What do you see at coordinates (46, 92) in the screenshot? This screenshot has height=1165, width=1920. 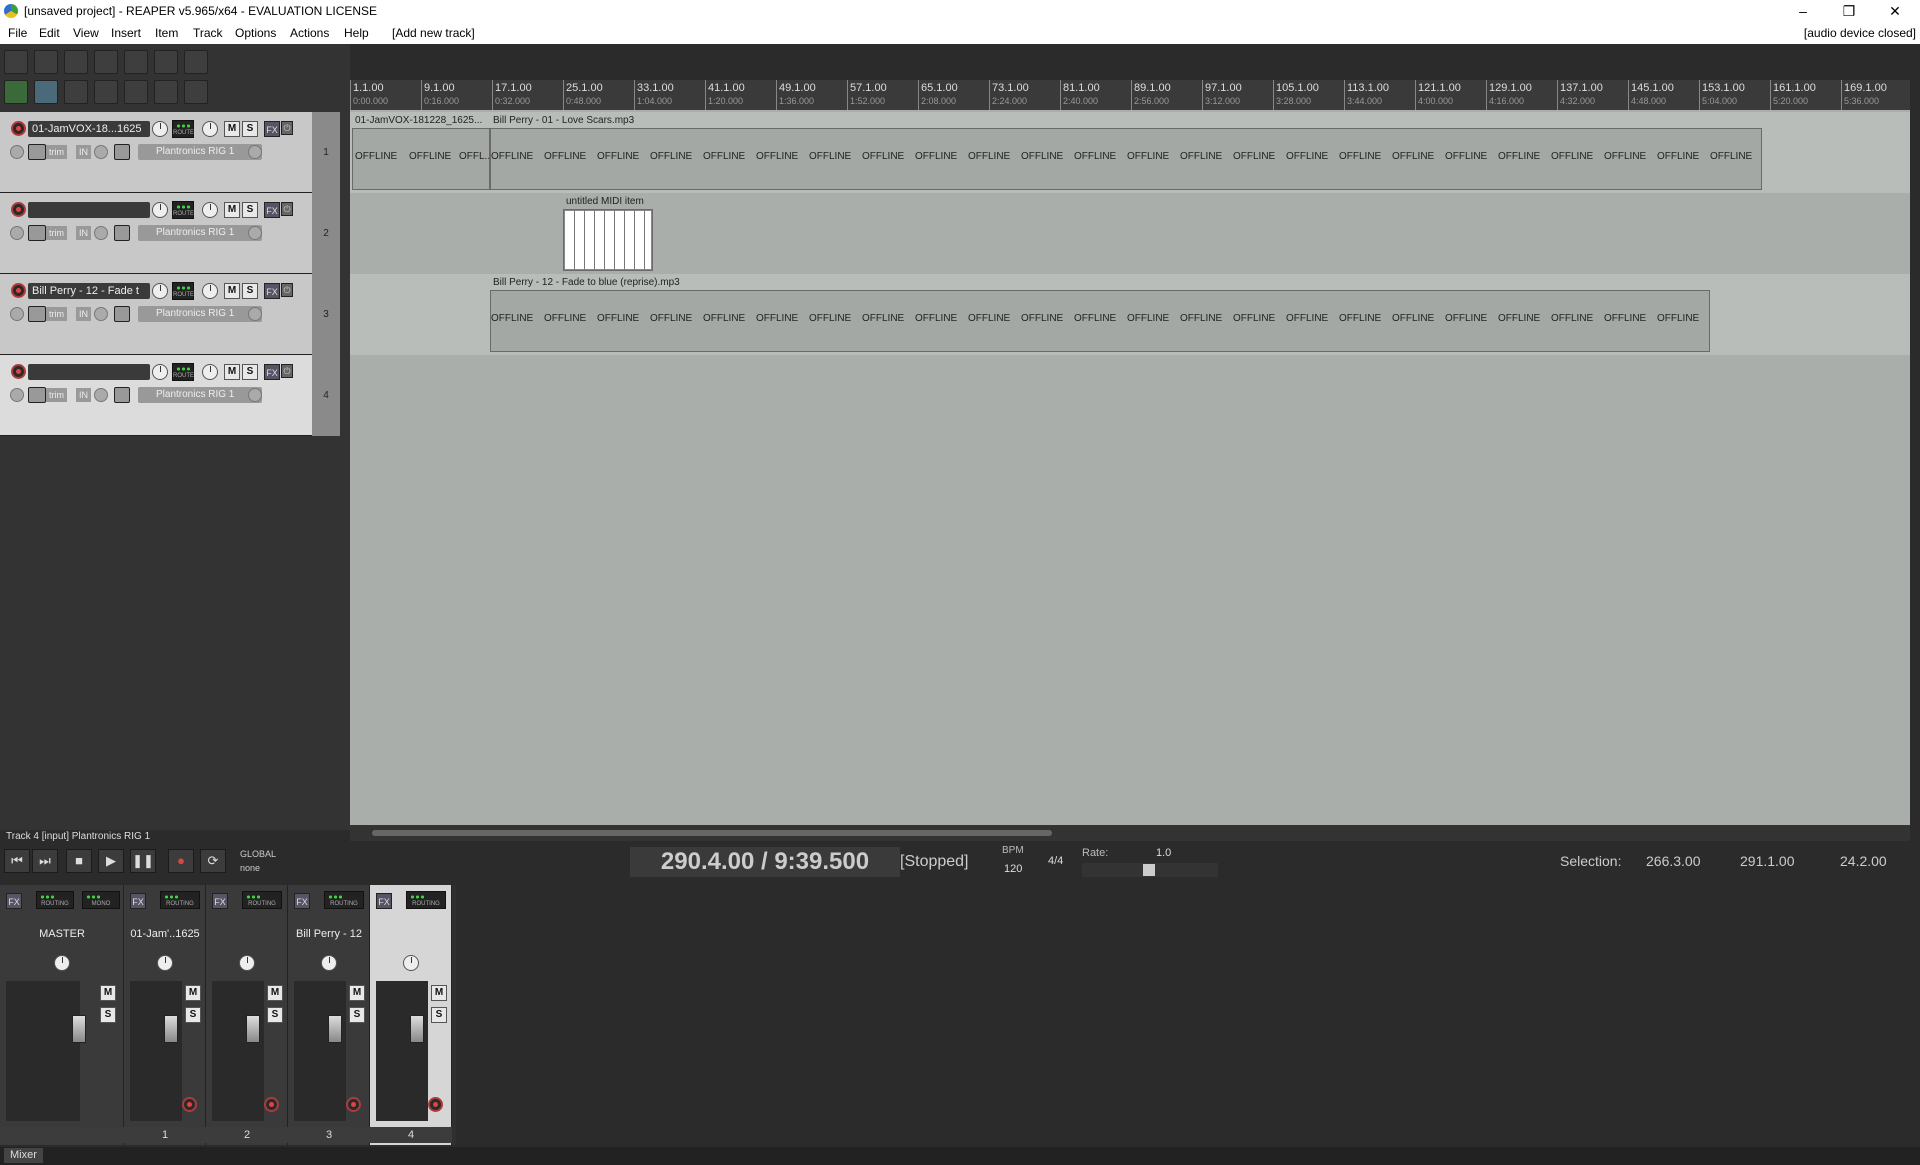 I see `envelope-move-icon` at bounding box center [46, 92].